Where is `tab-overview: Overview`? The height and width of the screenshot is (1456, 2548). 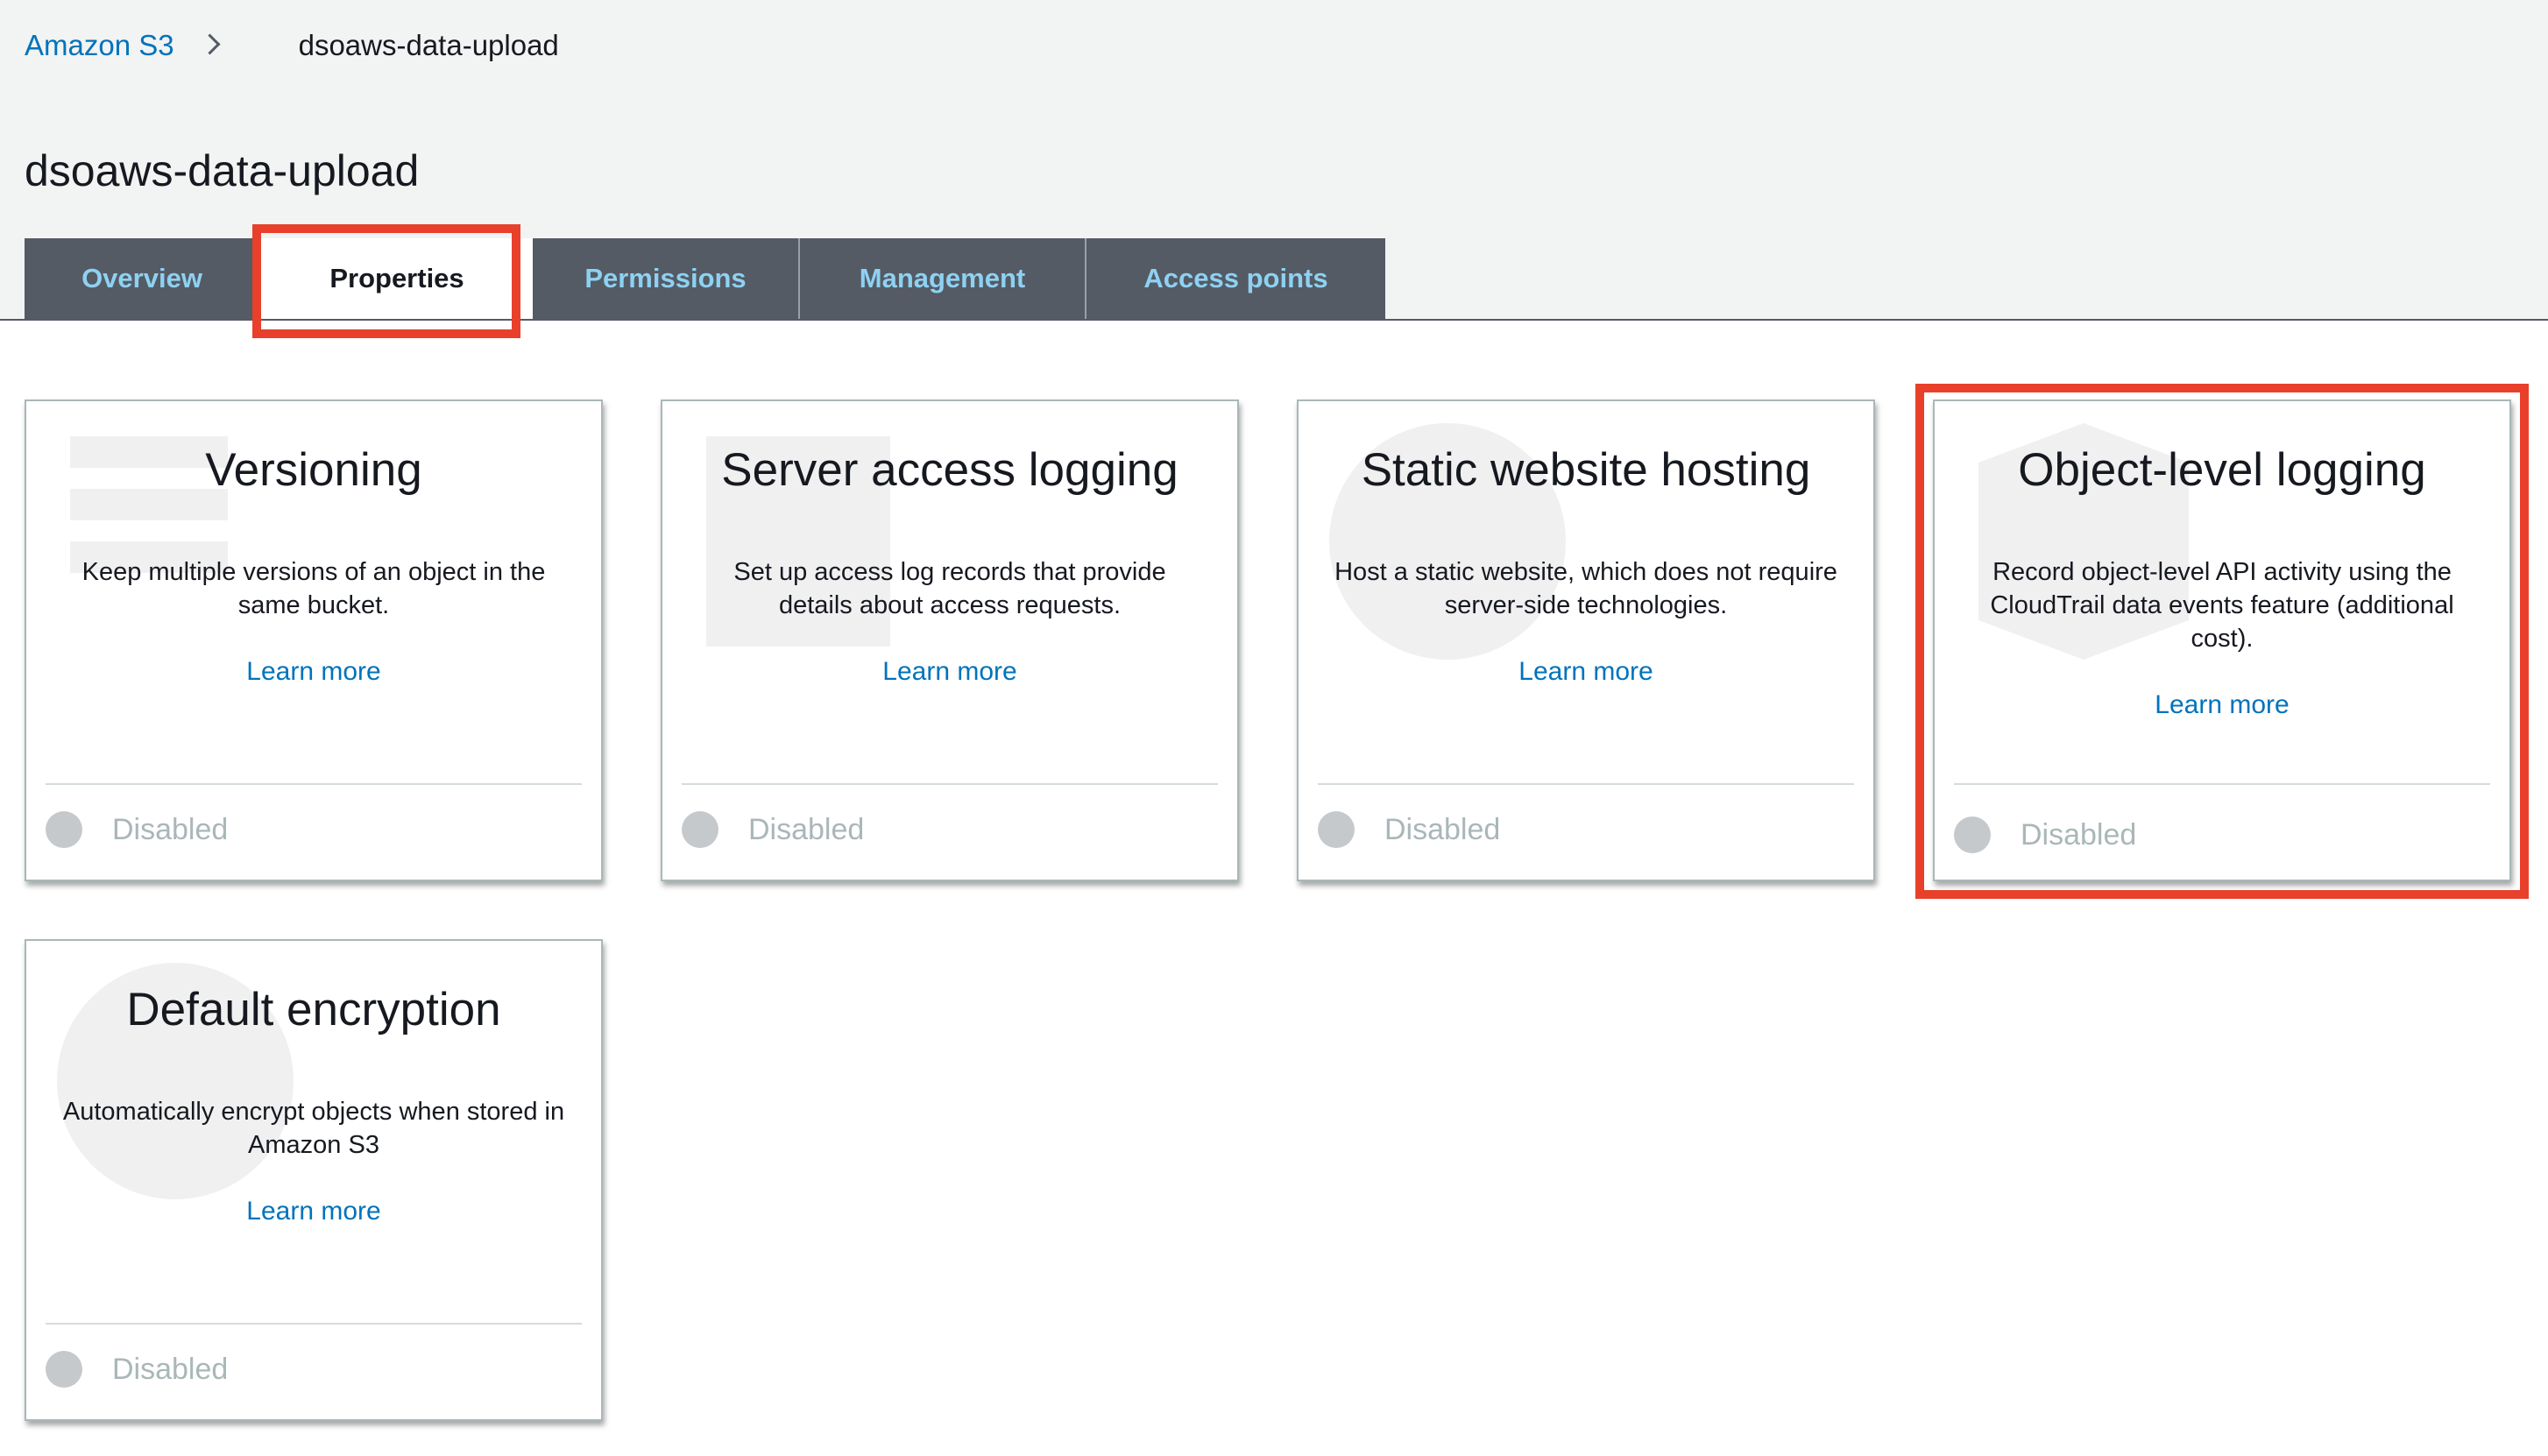
tab-overview: Overview is located at coordinates (143, 278).